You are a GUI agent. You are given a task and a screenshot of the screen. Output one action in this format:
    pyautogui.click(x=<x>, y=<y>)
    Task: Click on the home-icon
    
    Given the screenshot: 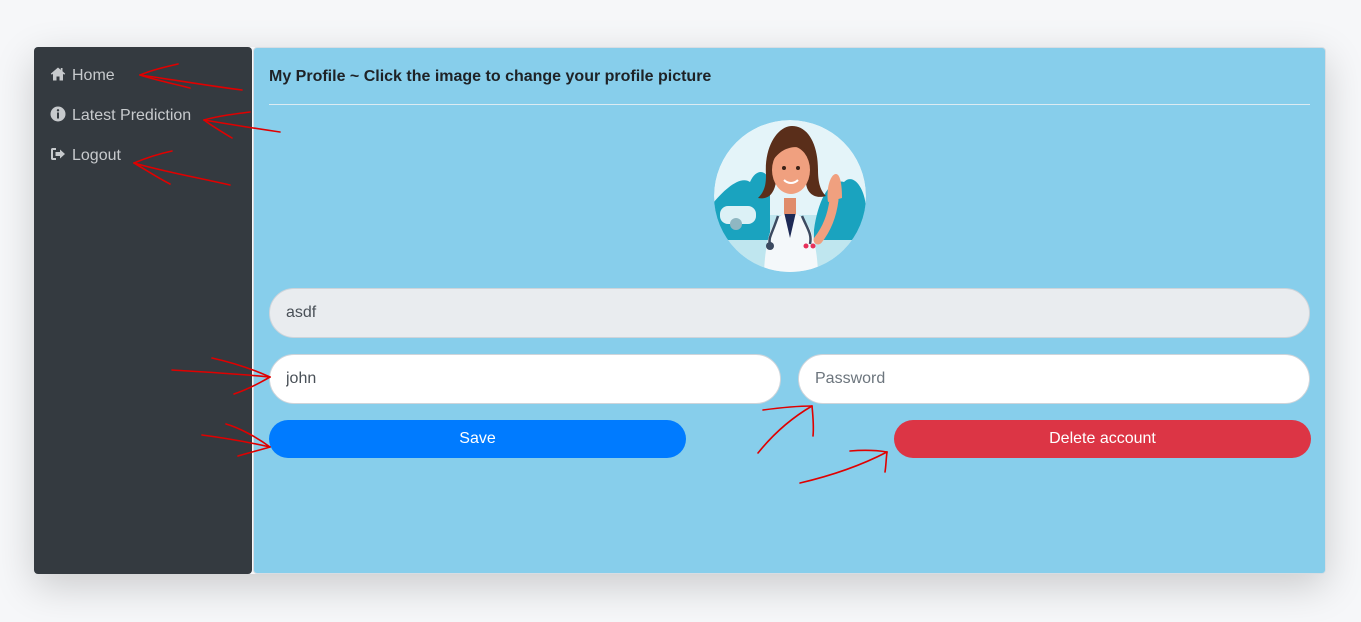 What is the action you would take?
    pyautogui.click(x=58, y=76)
    